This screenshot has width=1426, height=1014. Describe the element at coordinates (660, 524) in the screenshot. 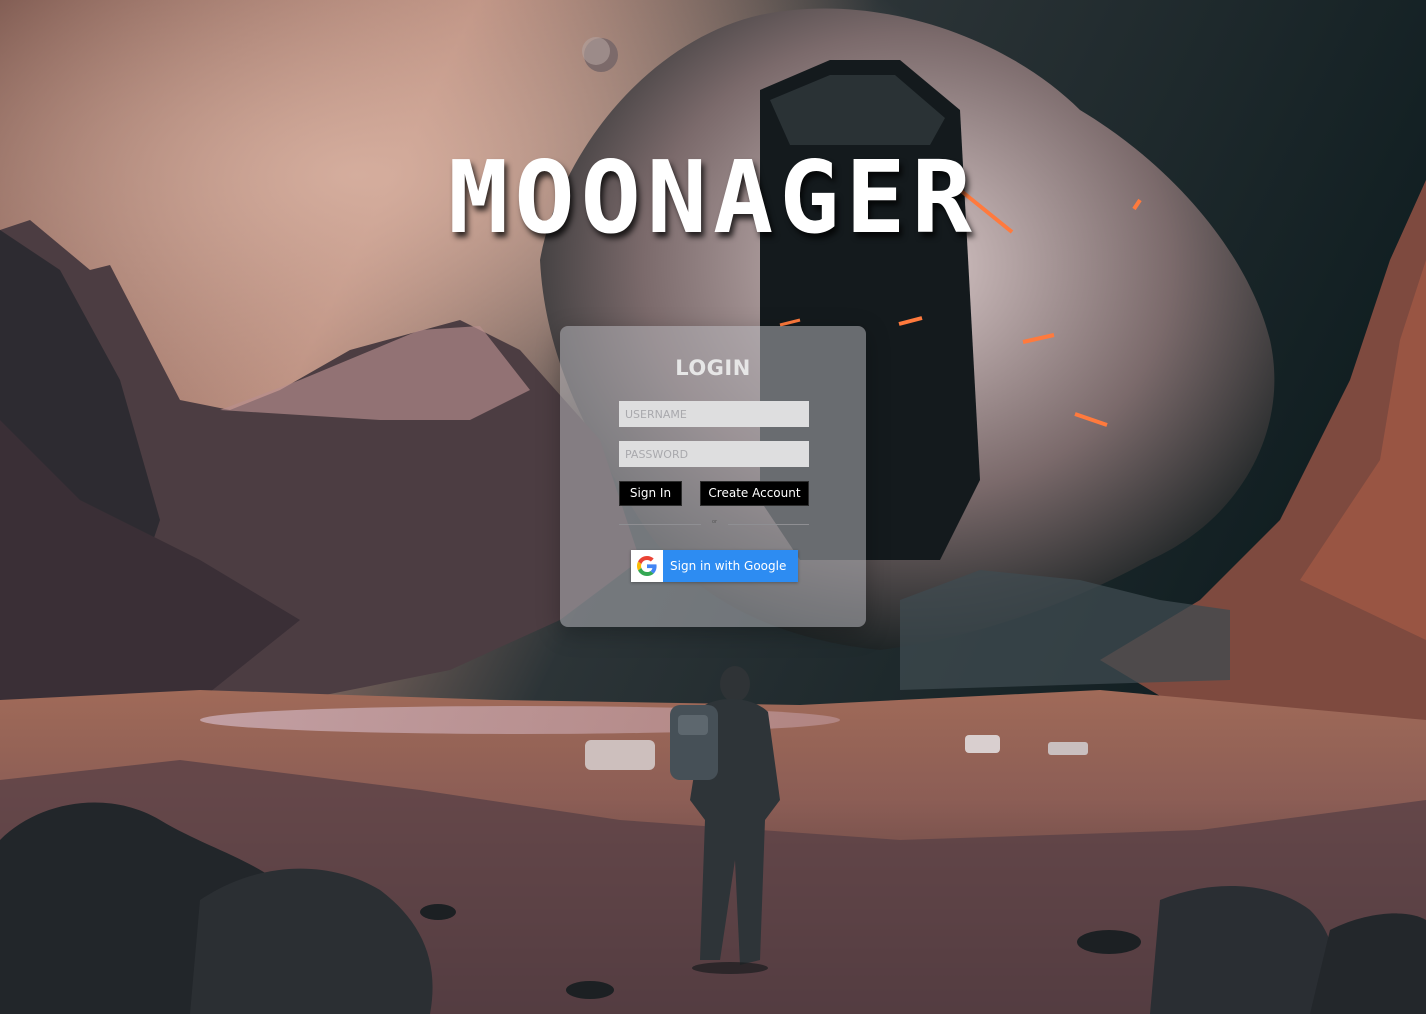

I see `divider-line-left` at that location.